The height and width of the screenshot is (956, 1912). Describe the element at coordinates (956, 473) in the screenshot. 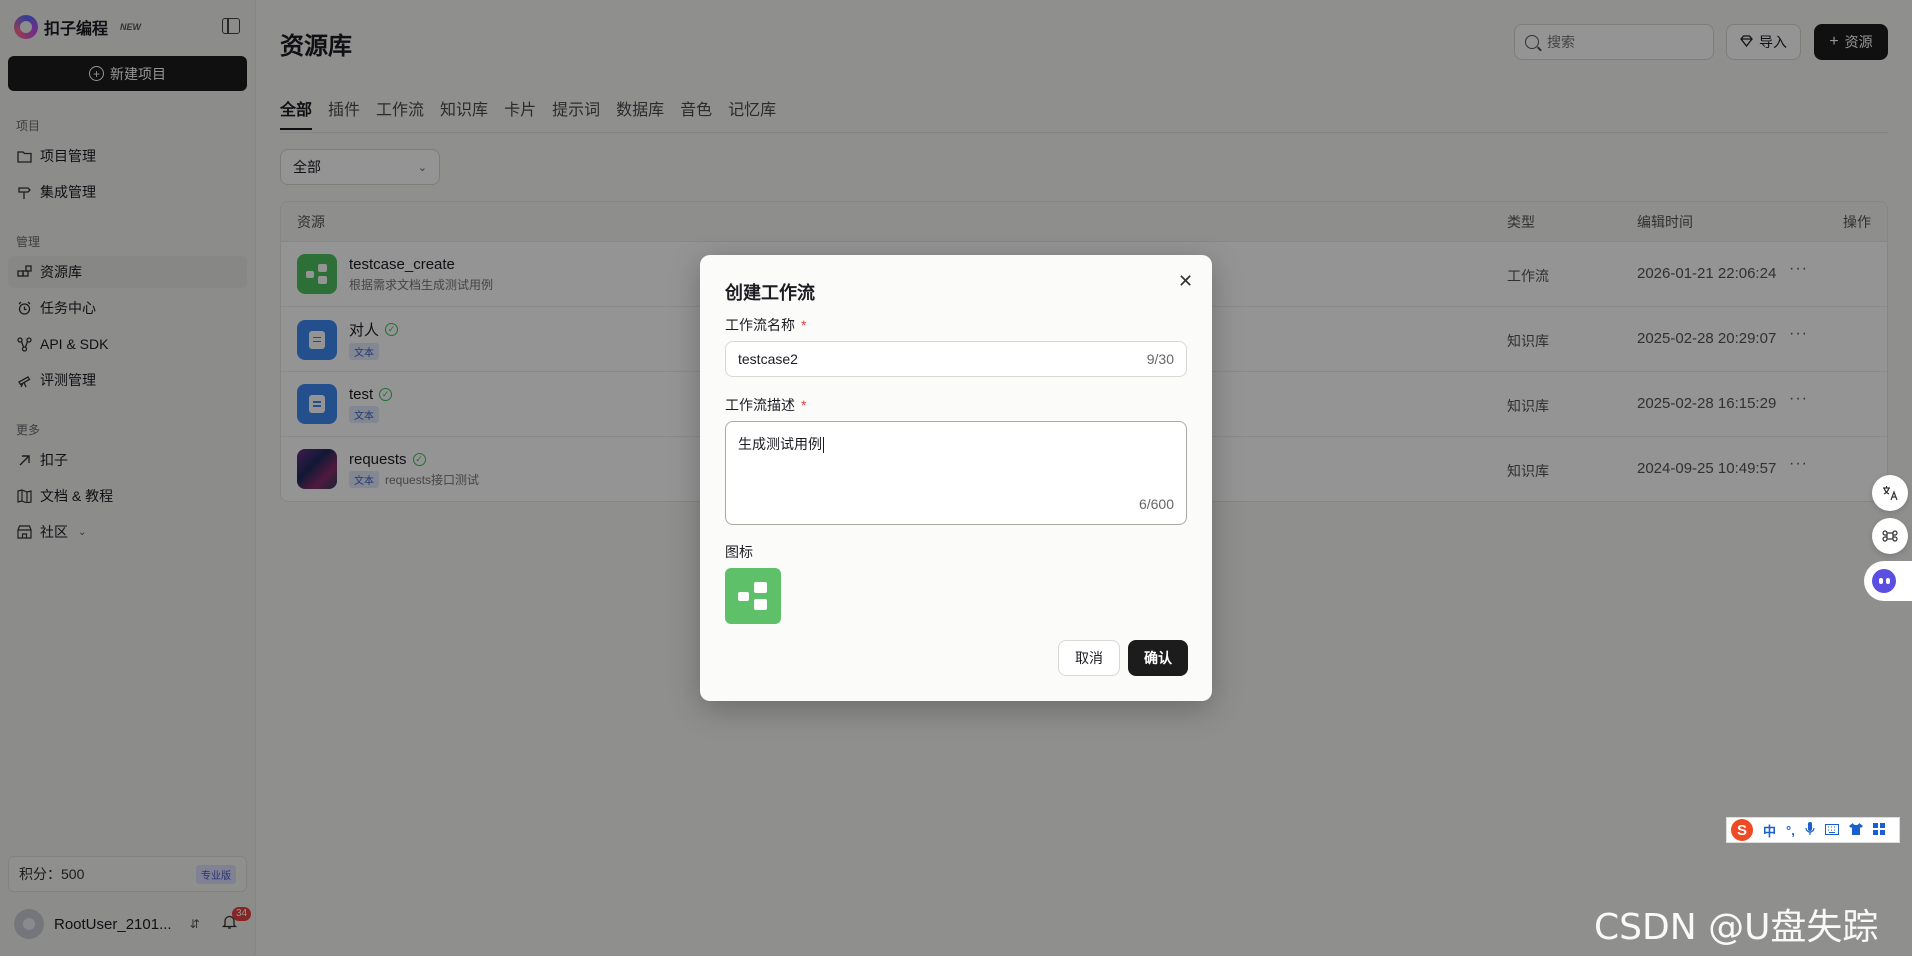

I see `workflow-desc-textarea: 生成测试用例 6/600` at that location.